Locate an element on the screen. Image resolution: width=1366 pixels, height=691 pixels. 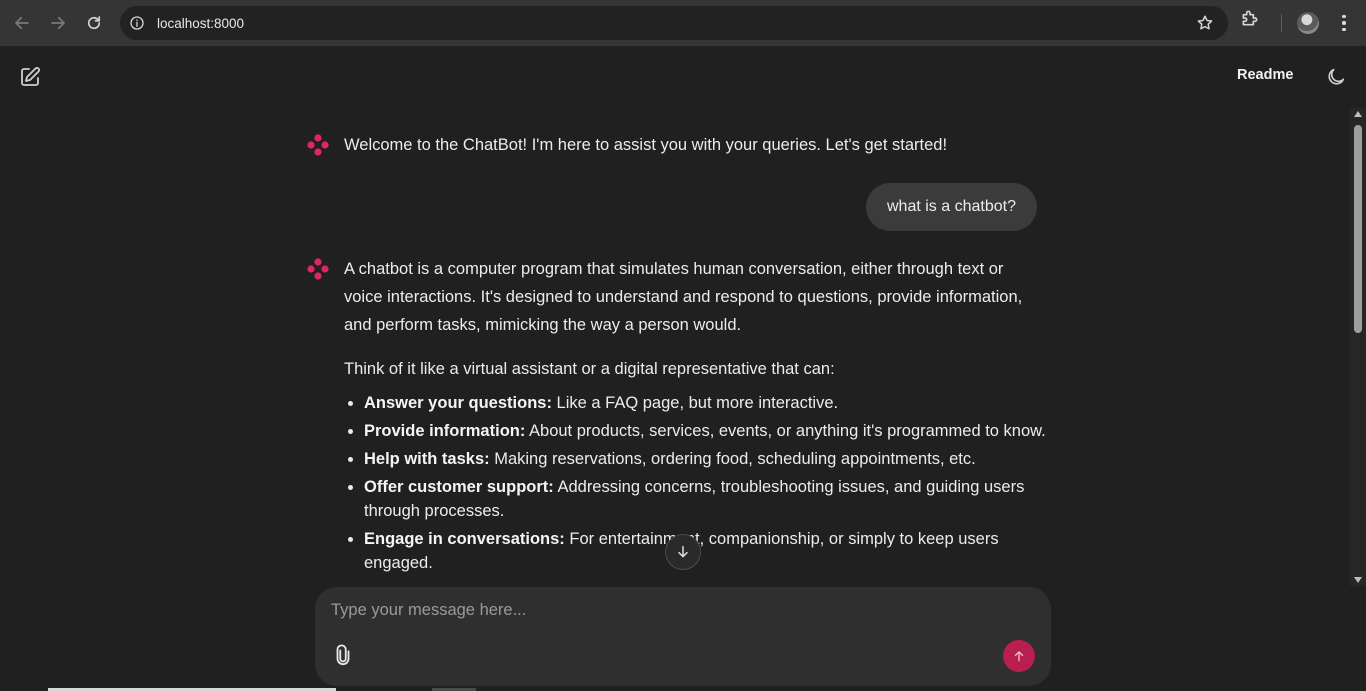
send-button is located at coordinates (1019, 656).